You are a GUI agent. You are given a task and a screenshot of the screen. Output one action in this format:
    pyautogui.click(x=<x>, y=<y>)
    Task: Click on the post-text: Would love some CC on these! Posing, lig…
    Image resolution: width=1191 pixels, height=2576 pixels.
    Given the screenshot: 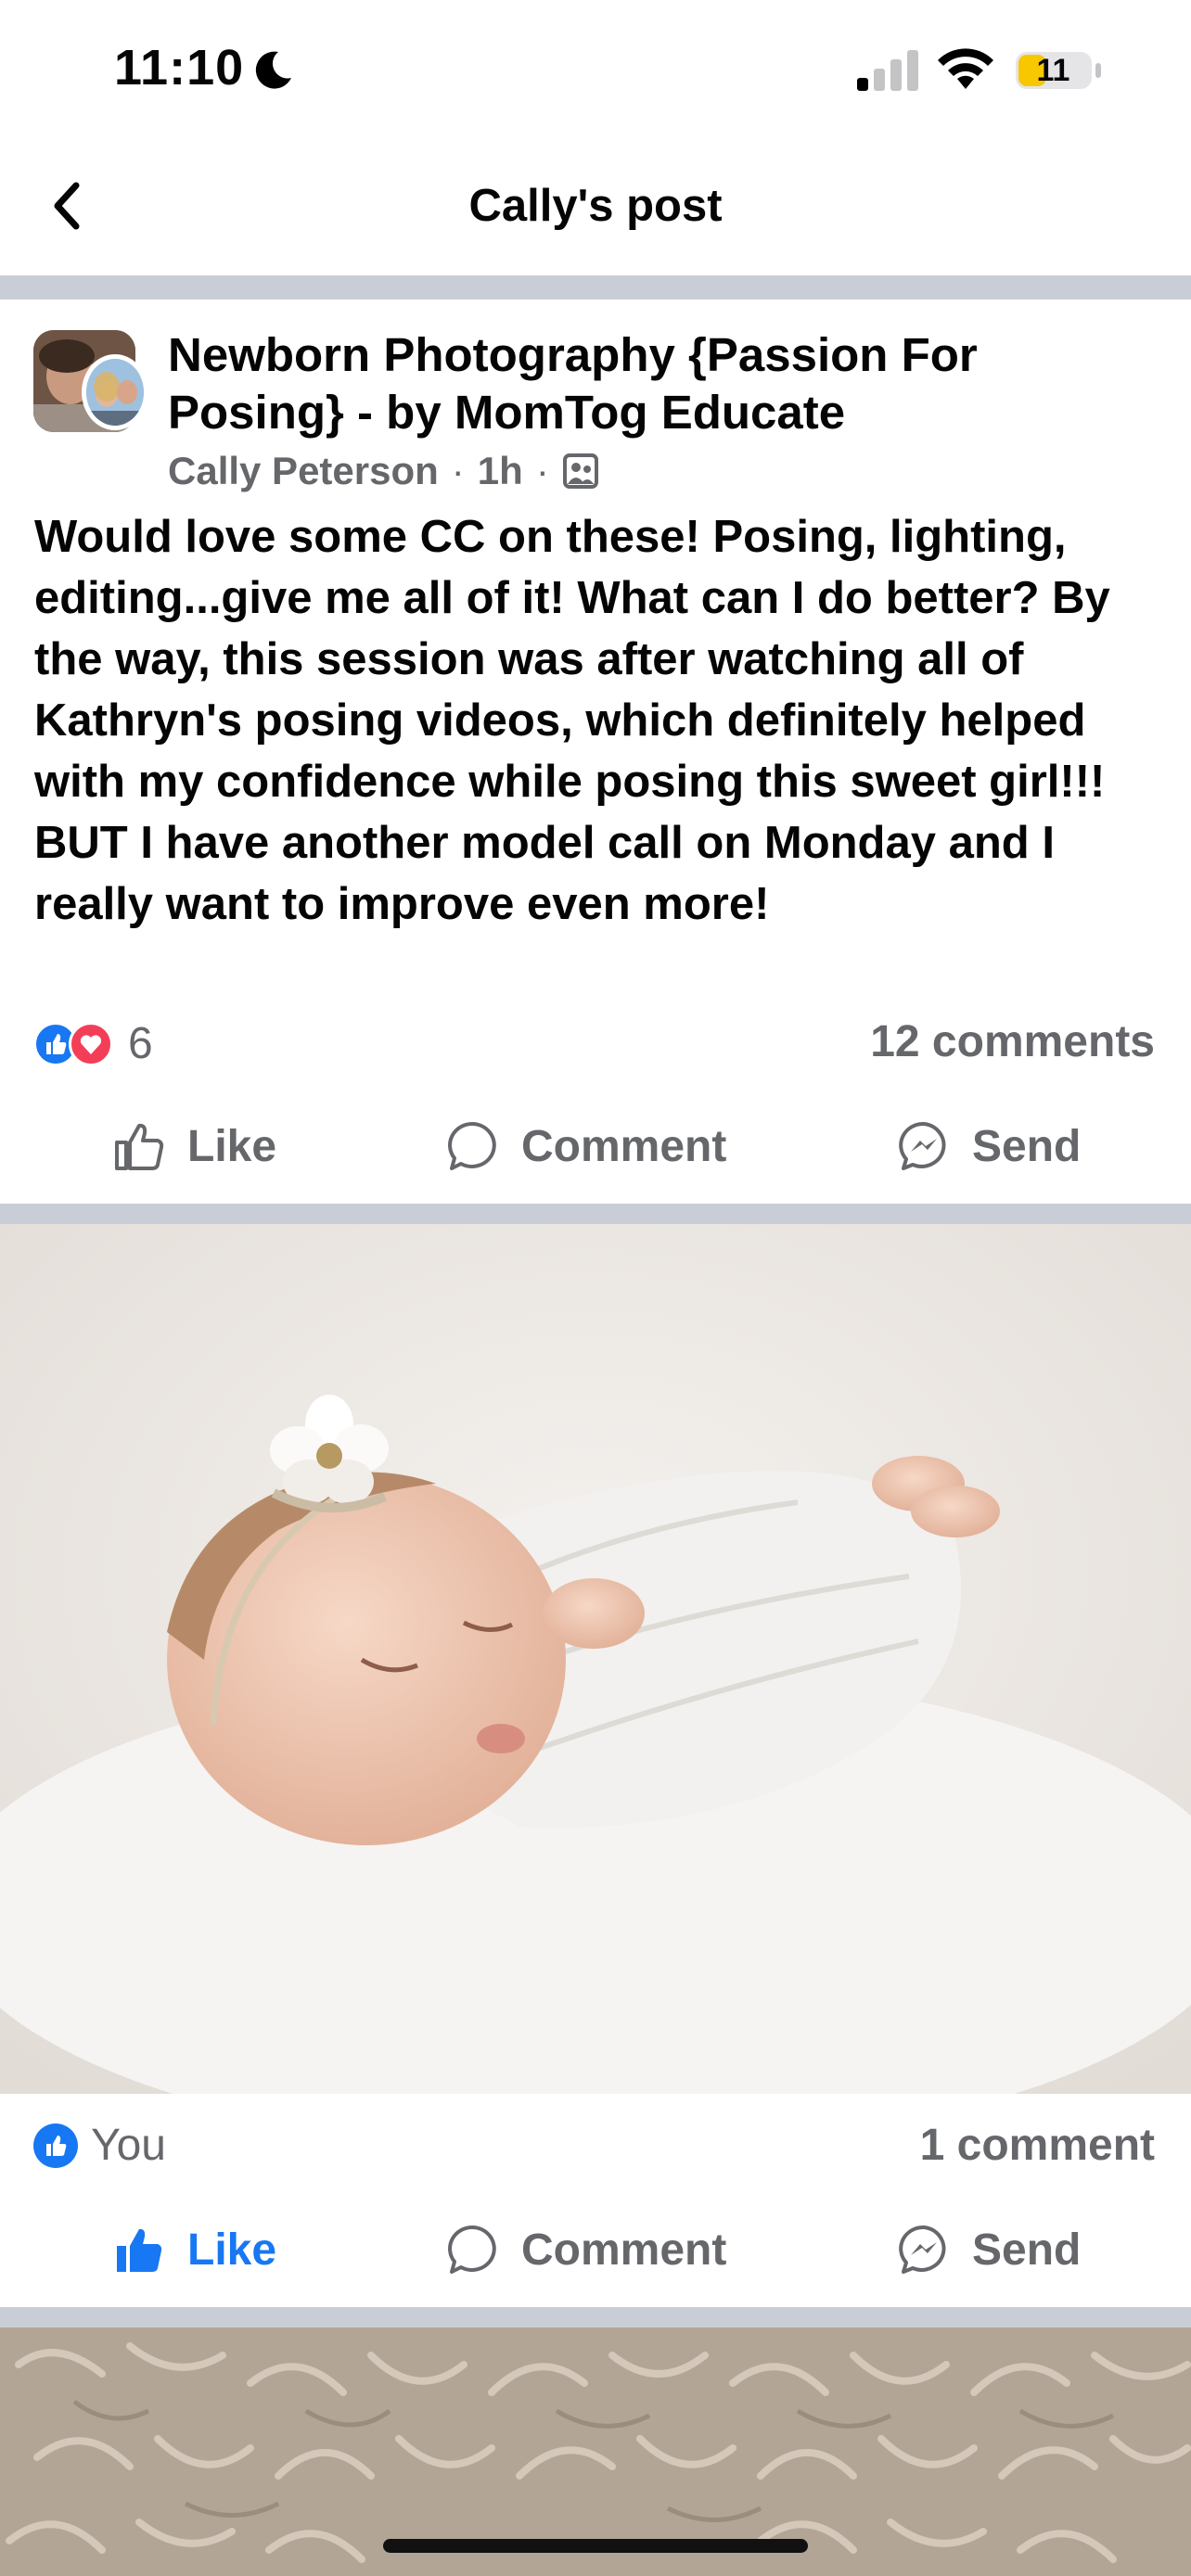 What is the action you would take?
    pyautogui.click(x=572, y=720)
    